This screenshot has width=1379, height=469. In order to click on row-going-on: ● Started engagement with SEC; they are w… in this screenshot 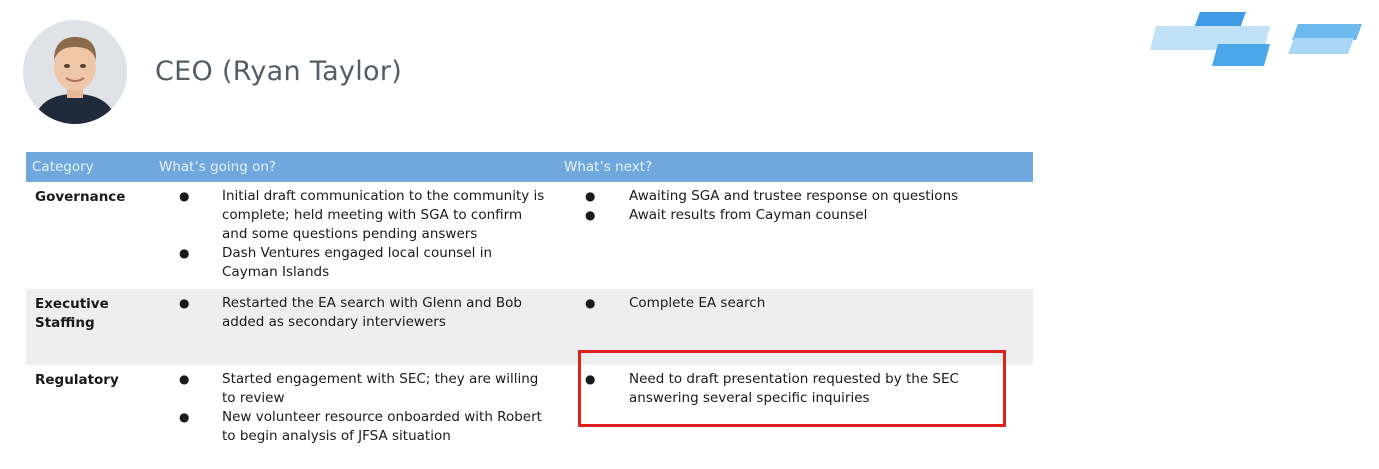, I will do `click(356, 410)`.